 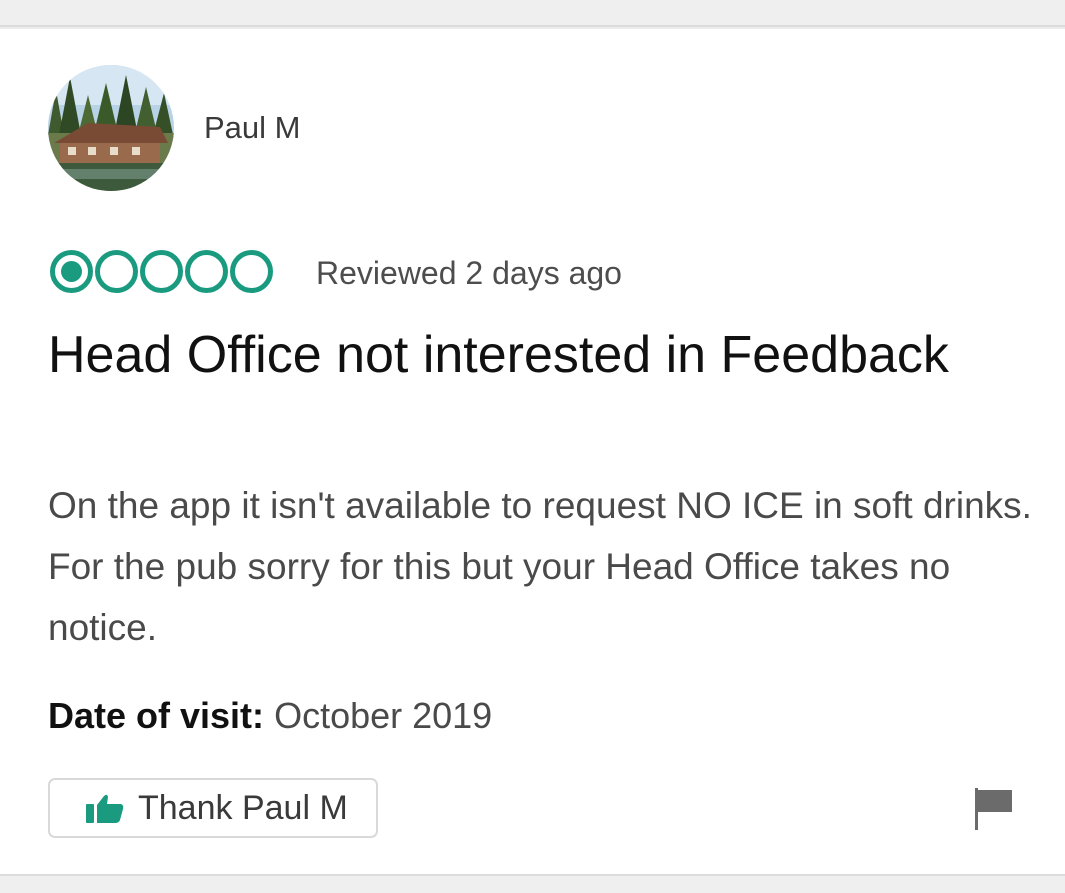 I want to click on review-title: Head Office not interested in Feedback, so click(x=543, y=355).